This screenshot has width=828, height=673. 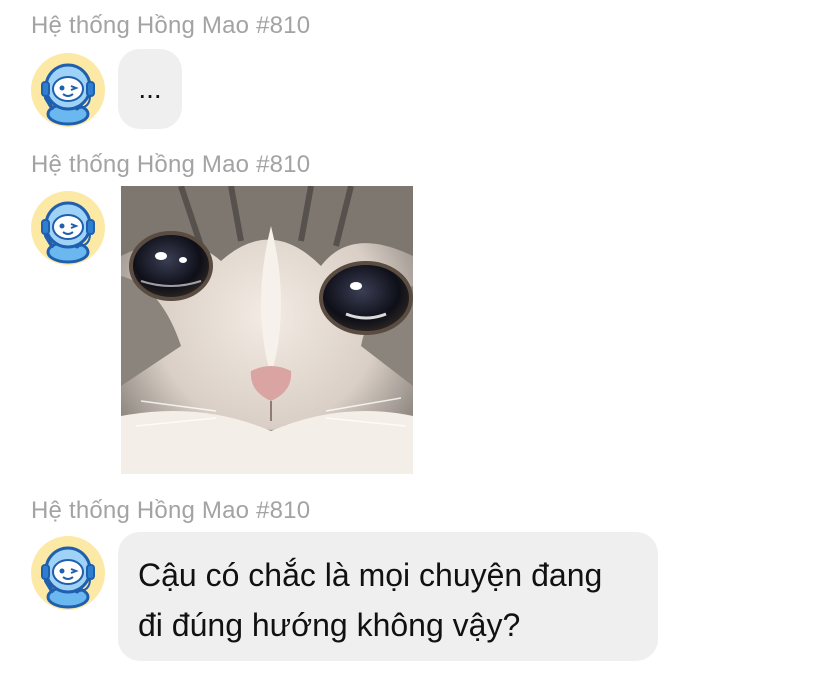 What do you see at coordinates (370, 575) in the screenshot?
I see `message-text-line: Cậu có chắc là mọi chuyện đang` at bounding box center [370, 575].